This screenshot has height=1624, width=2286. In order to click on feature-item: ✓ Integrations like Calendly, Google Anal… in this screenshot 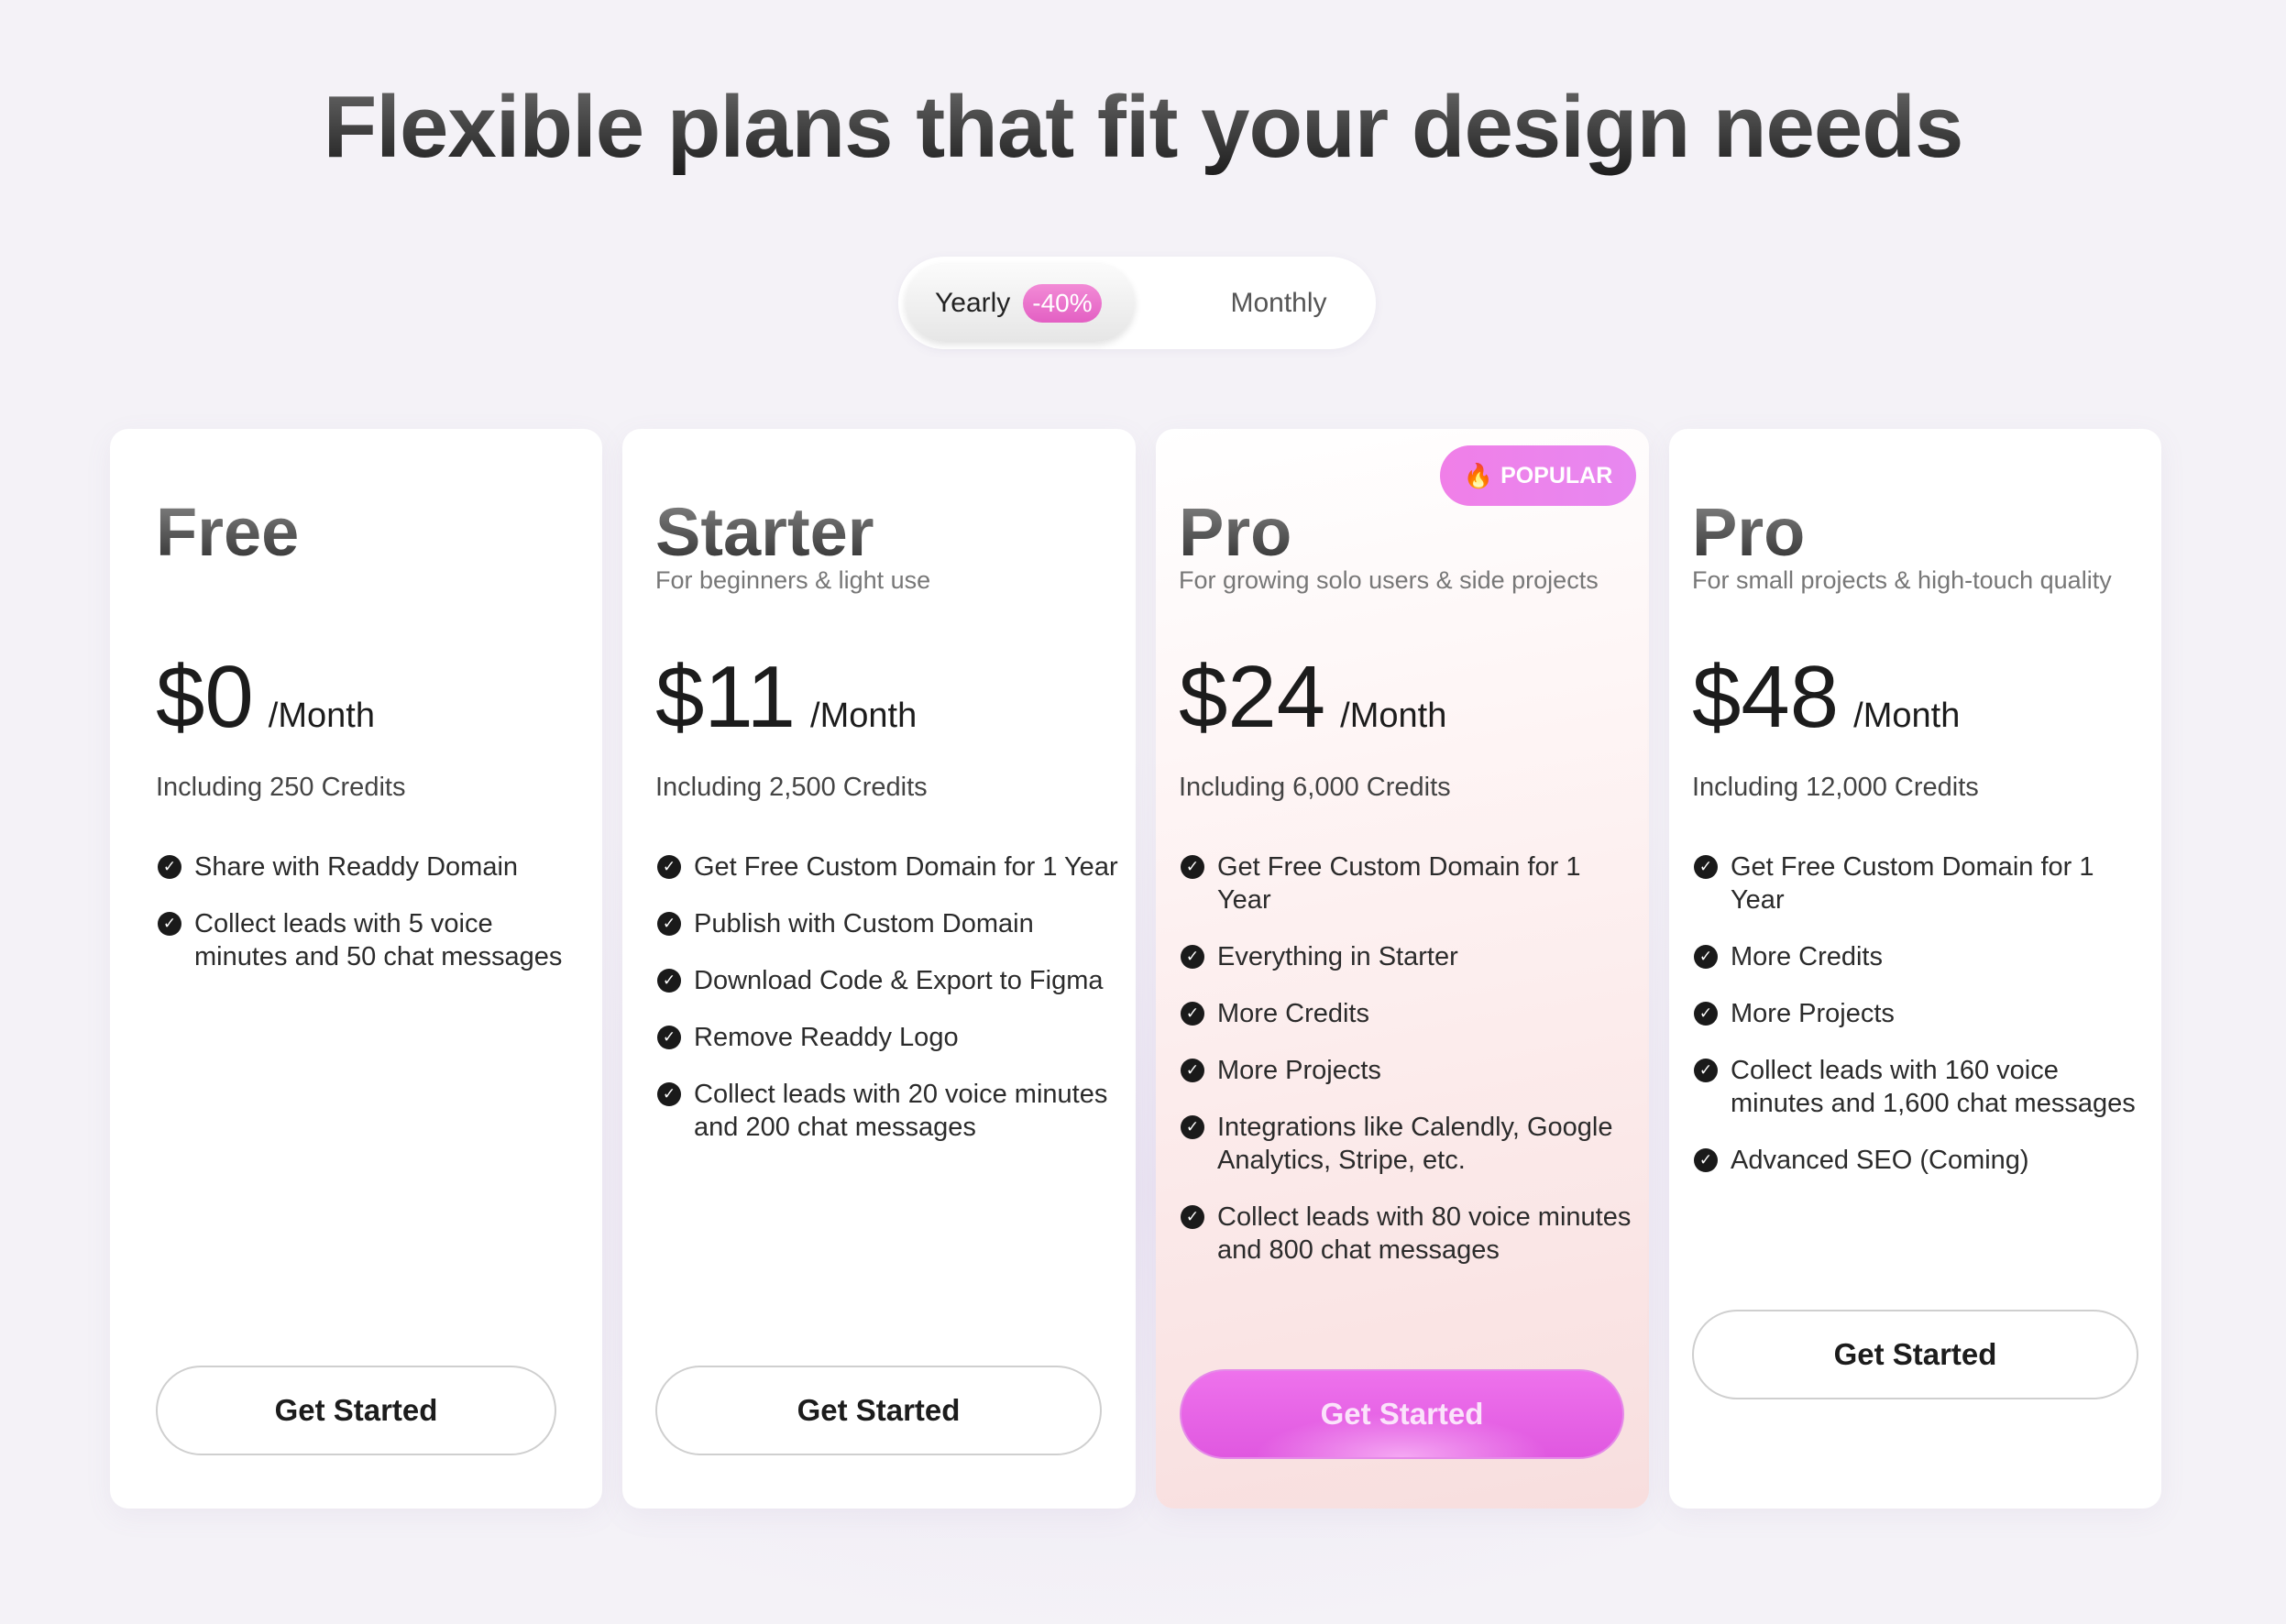, I will do `click(1410, 1144)`.